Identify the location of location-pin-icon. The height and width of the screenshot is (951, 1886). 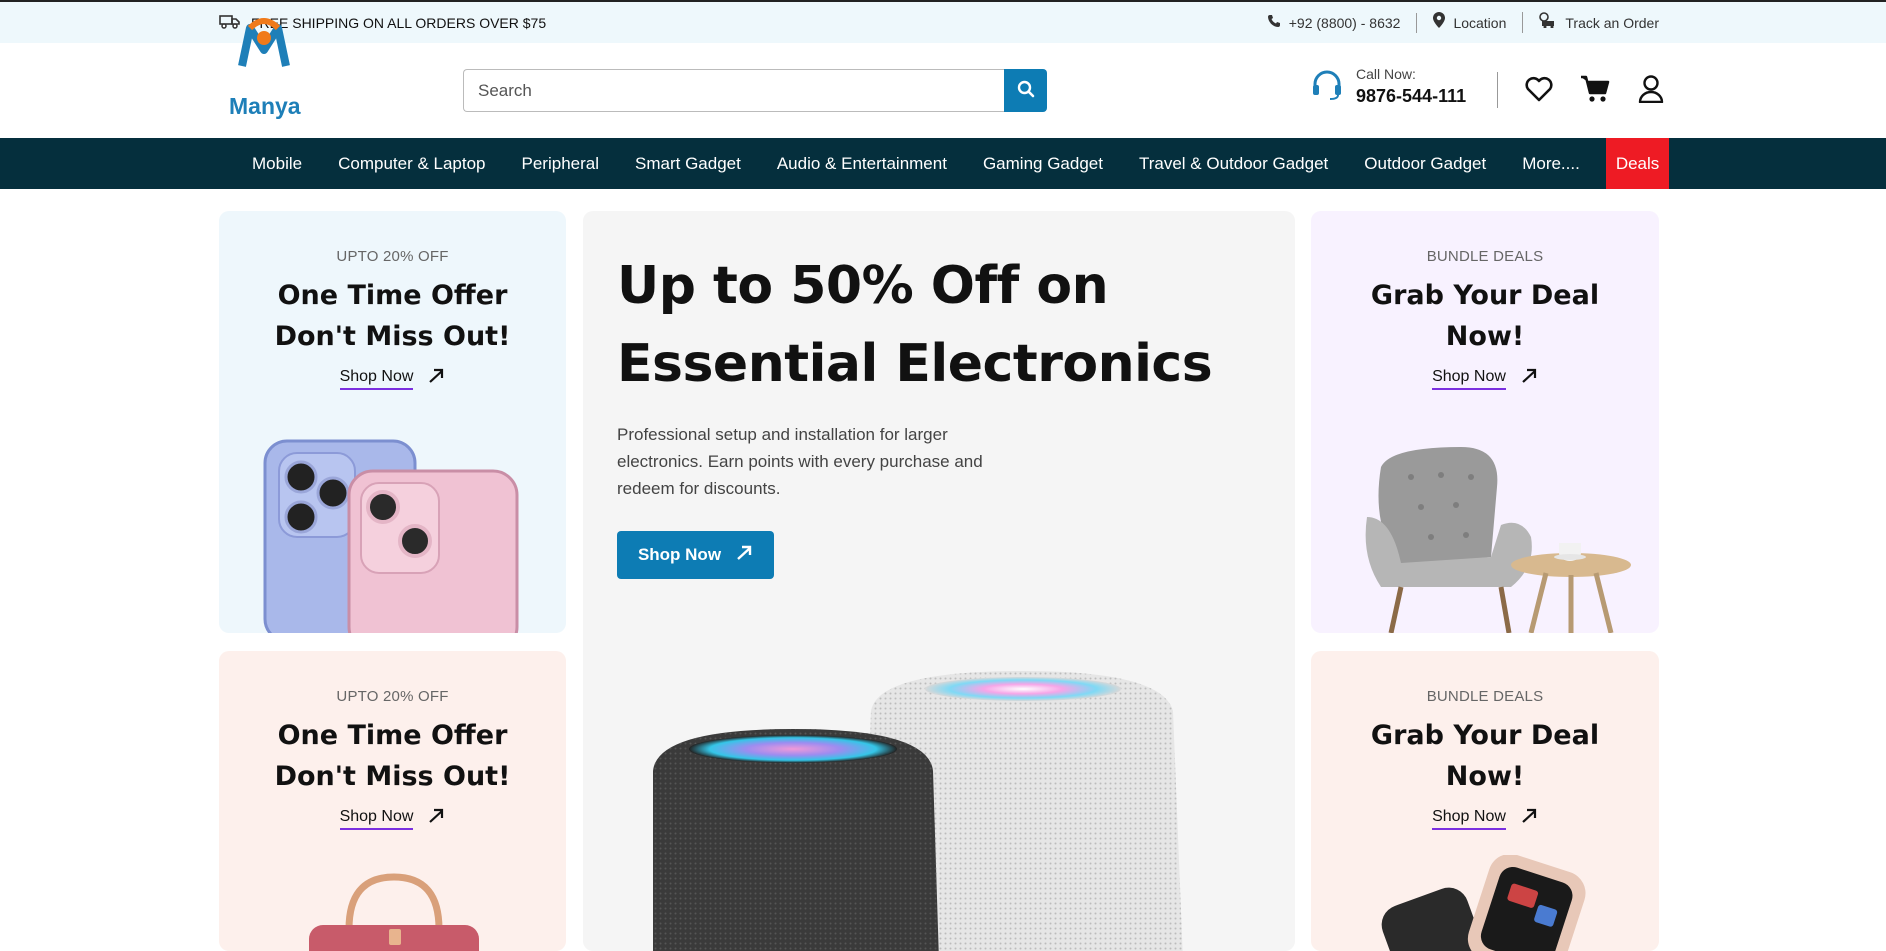
(1439, 22).